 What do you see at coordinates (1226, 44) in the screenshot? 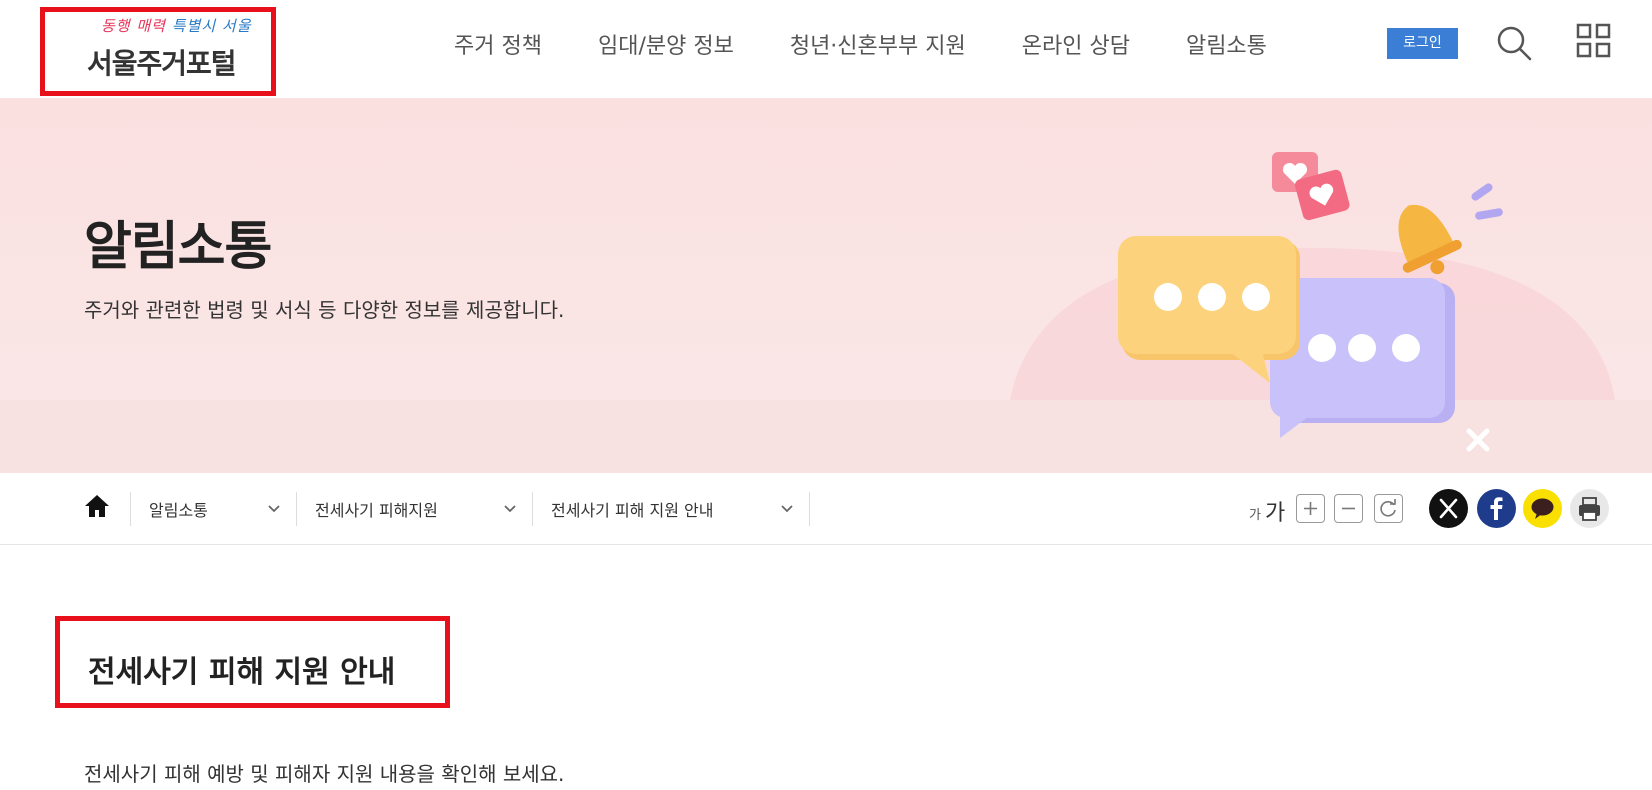
I see `nav-notice-communication: 알림소통` at bounding box center [1226, 44].